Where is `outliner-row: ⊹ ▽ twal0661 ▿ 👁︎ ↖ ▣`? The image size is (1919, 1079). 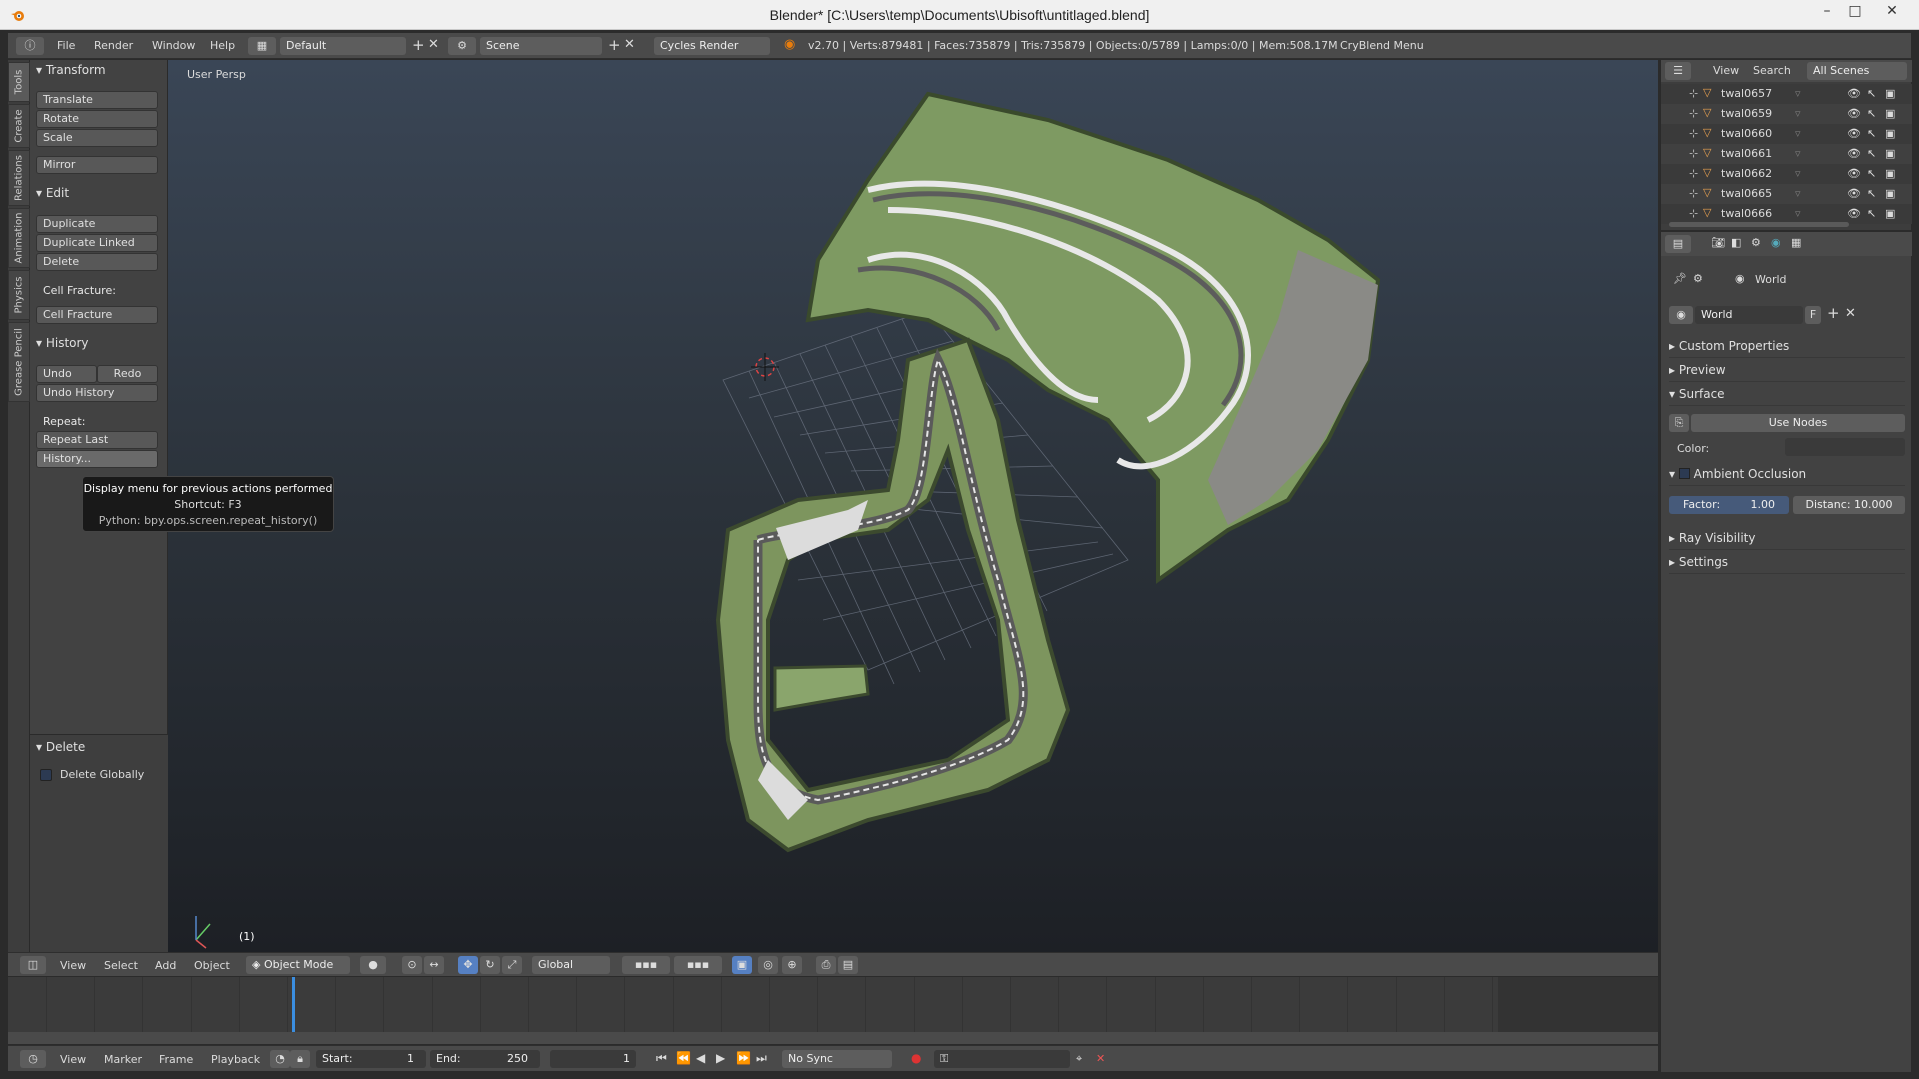 outliner-row: ⊹ ▽ twal0661 ▿ 👁︎ ↖ ▣ is located at coordinates (1786, 154).